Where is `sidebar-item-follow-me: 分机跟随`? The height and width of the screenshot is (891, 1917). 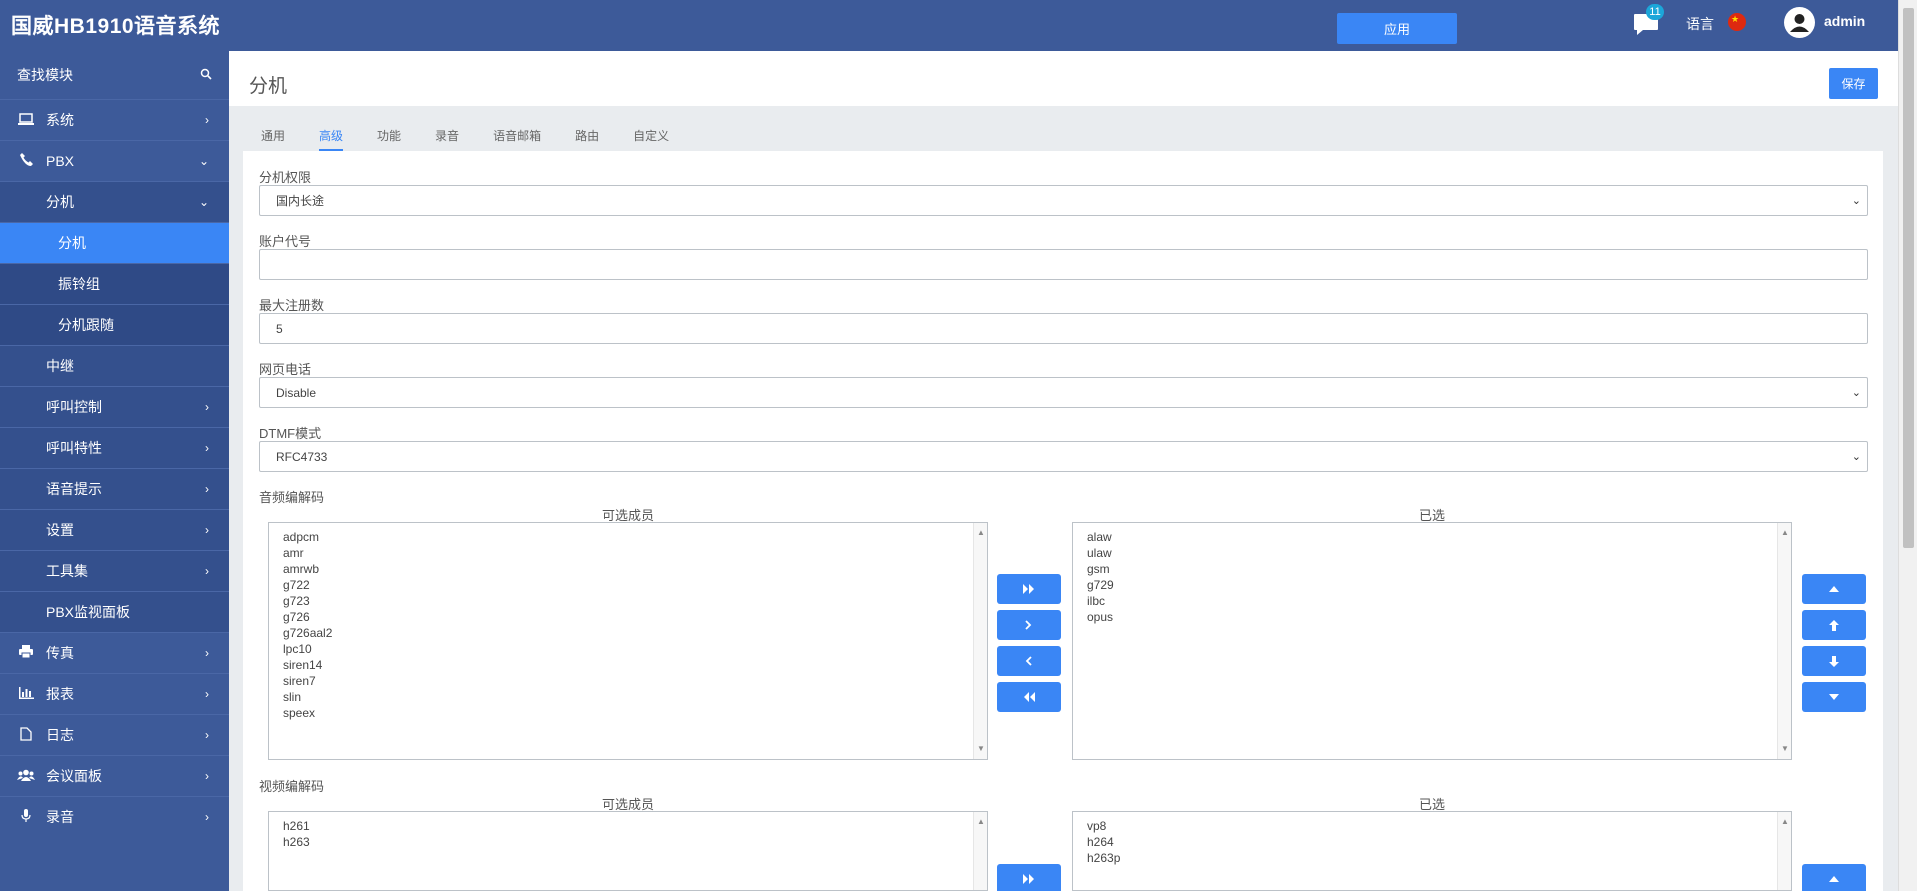 sidebar-item-follow-me: 分机跟随 is located at coordinates (114, 324).